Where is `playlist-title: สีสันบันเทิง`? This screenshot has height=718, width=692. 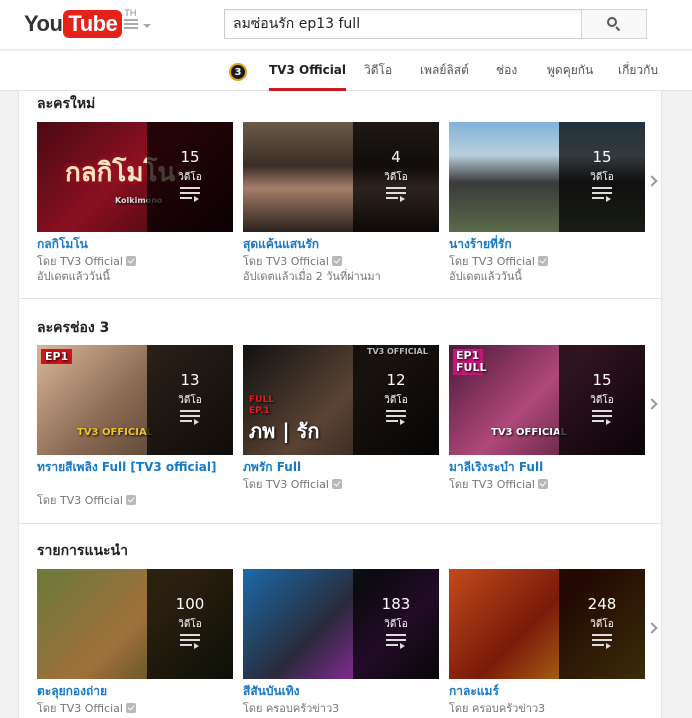
playlist-title: สีสันบันเทิง is located at coordinates (341, 691).